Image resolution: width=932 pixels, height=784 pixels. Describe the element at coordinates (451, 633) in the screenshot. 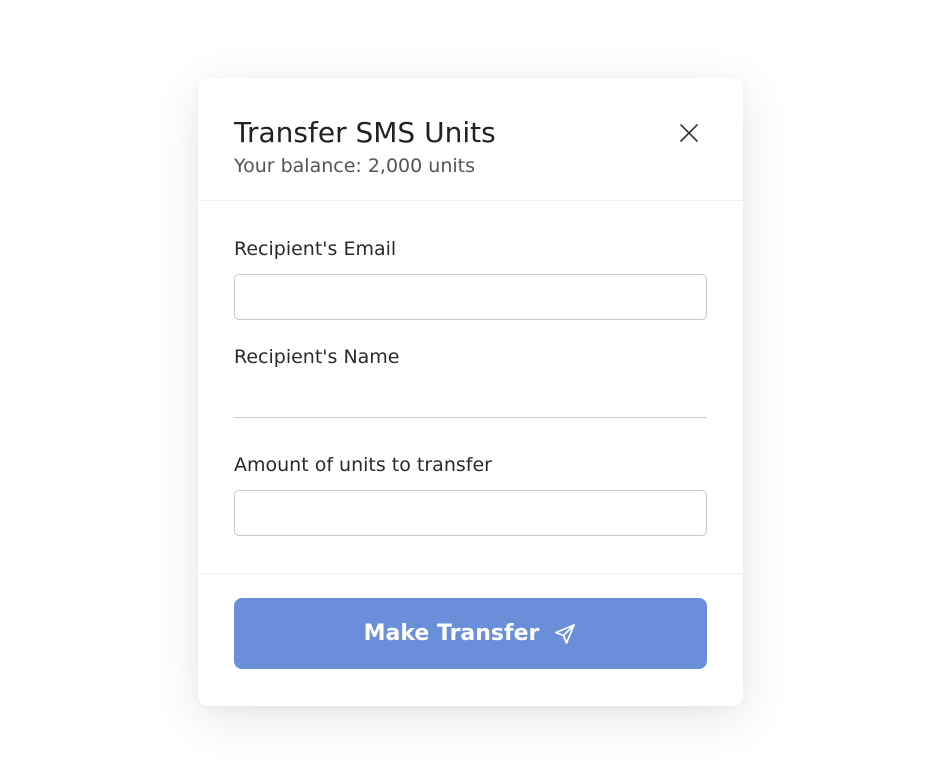

I see `make-transfer-label: Make Transfer` at that location.